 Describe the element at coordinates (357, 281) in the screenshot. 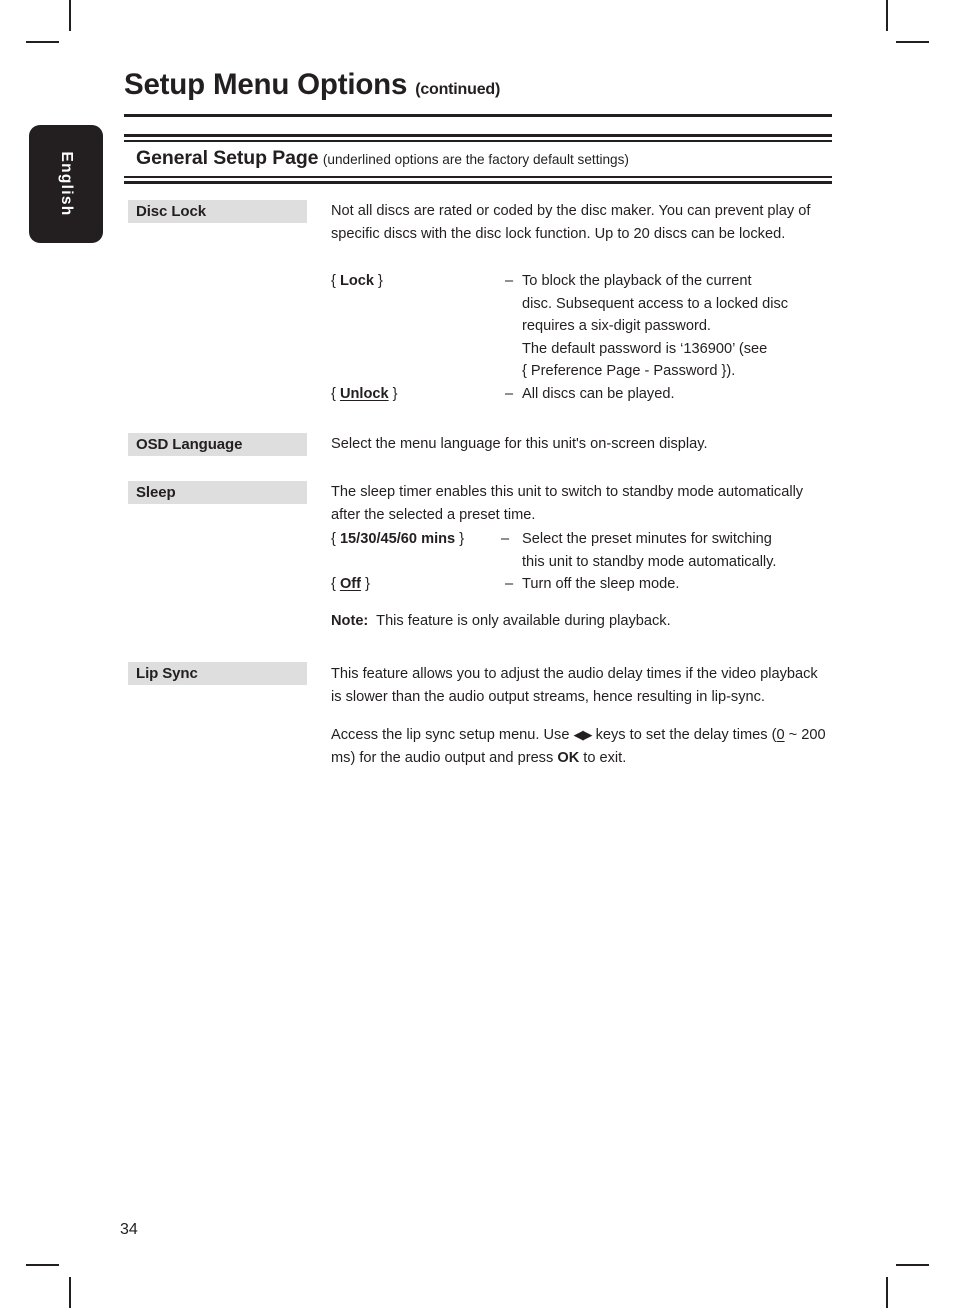

I see `option-key-lock: { Lock }` at that location.